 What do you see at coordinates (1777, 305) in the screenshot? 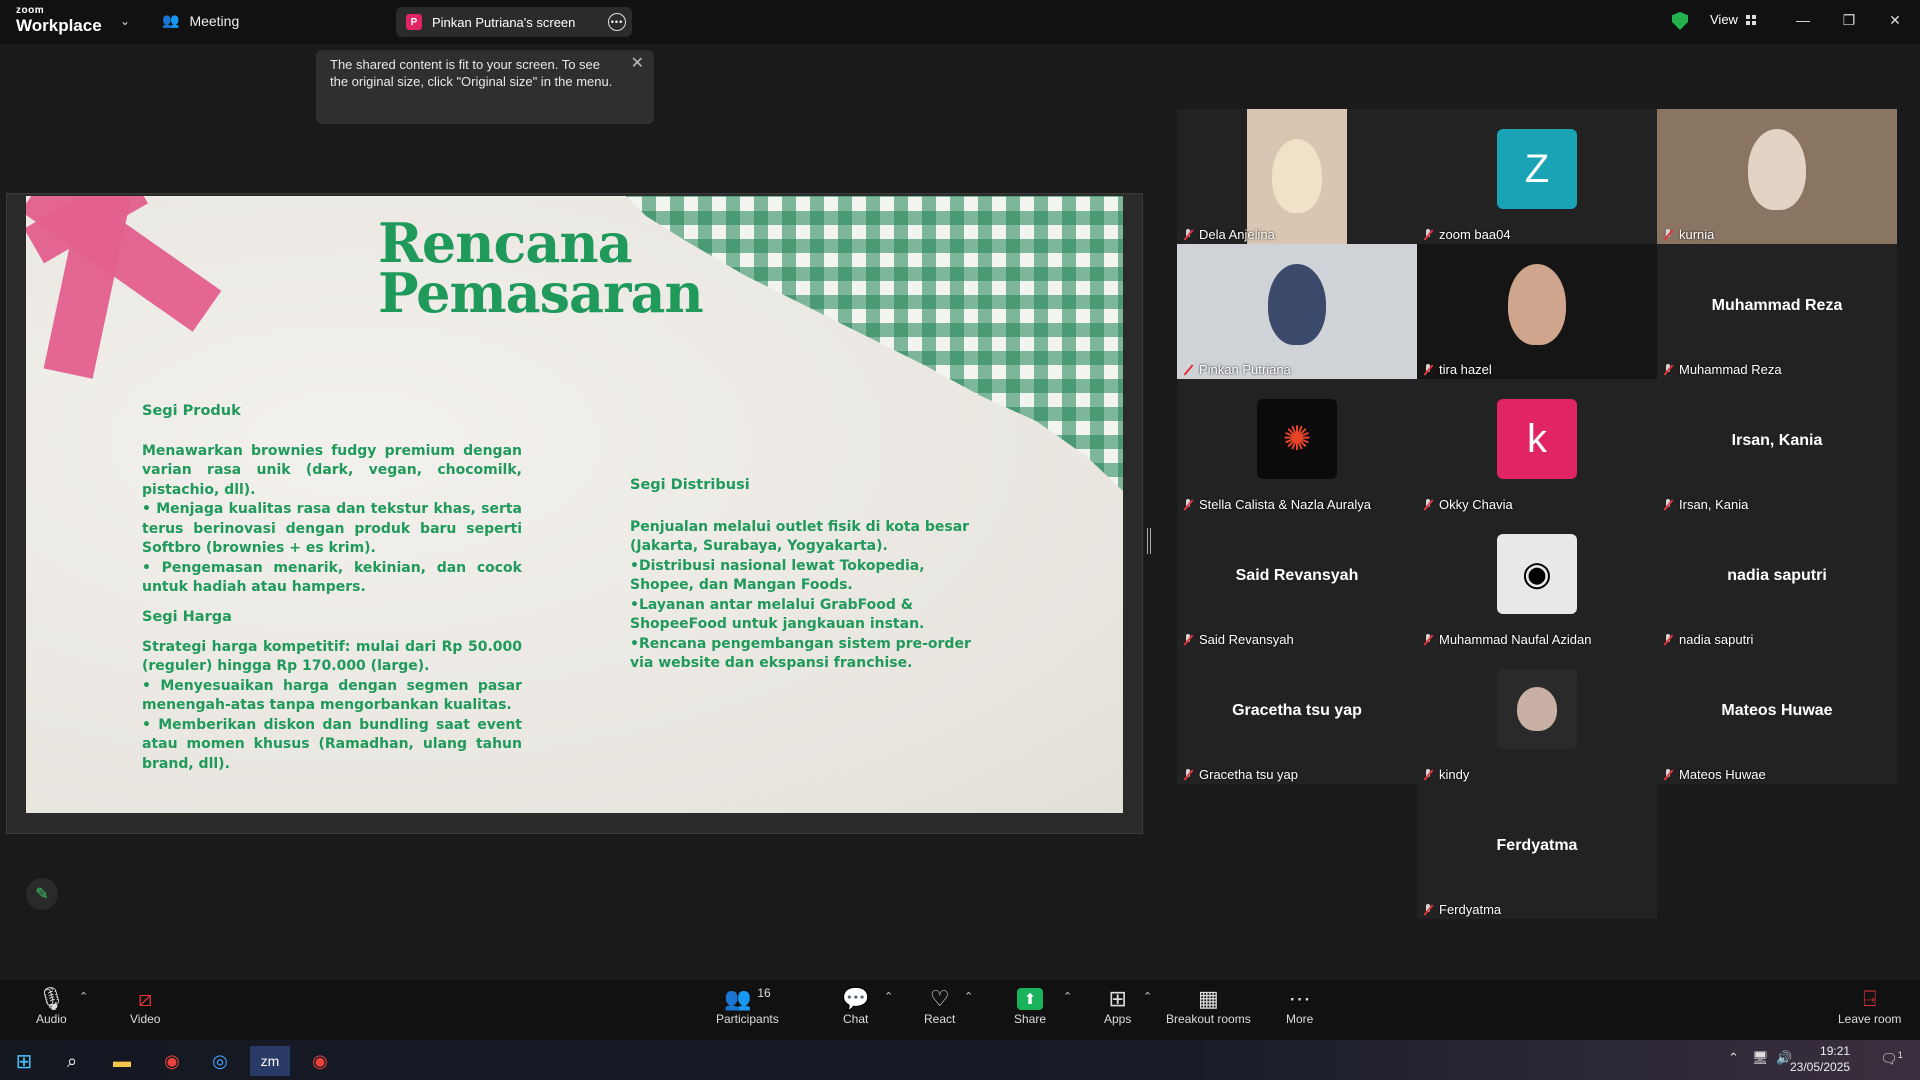
I see `participant-display-name: Muhammad Reza` at bounding box center [1777, 305].